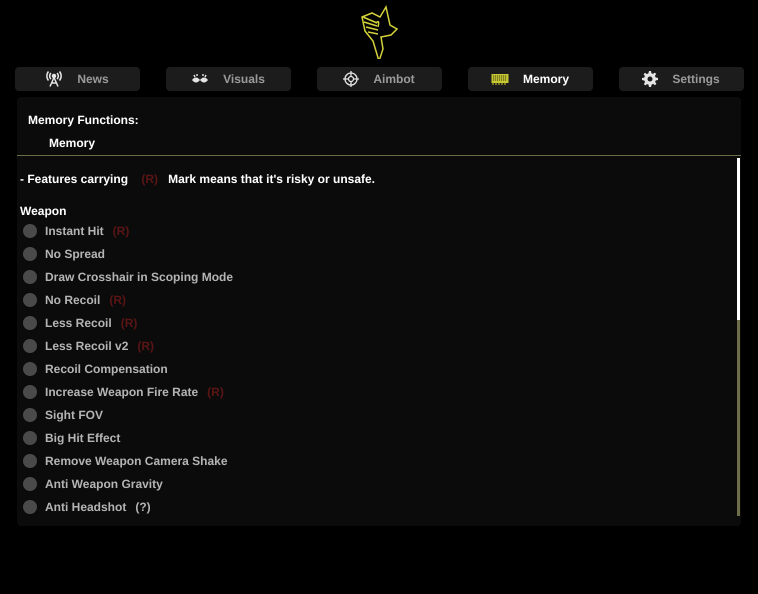  What do you see at coordinates (104, 484) in the screenshot?
I see `option-label: Anti Weapon Gravity` at bounding box center [104, 484].